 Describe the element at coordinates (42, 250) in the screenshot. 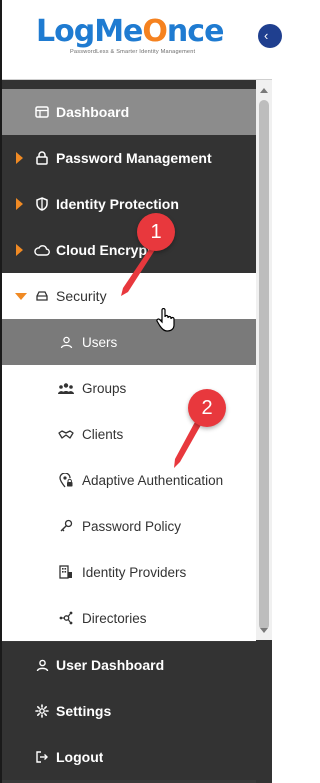

I see `cloud-icon` at that location.